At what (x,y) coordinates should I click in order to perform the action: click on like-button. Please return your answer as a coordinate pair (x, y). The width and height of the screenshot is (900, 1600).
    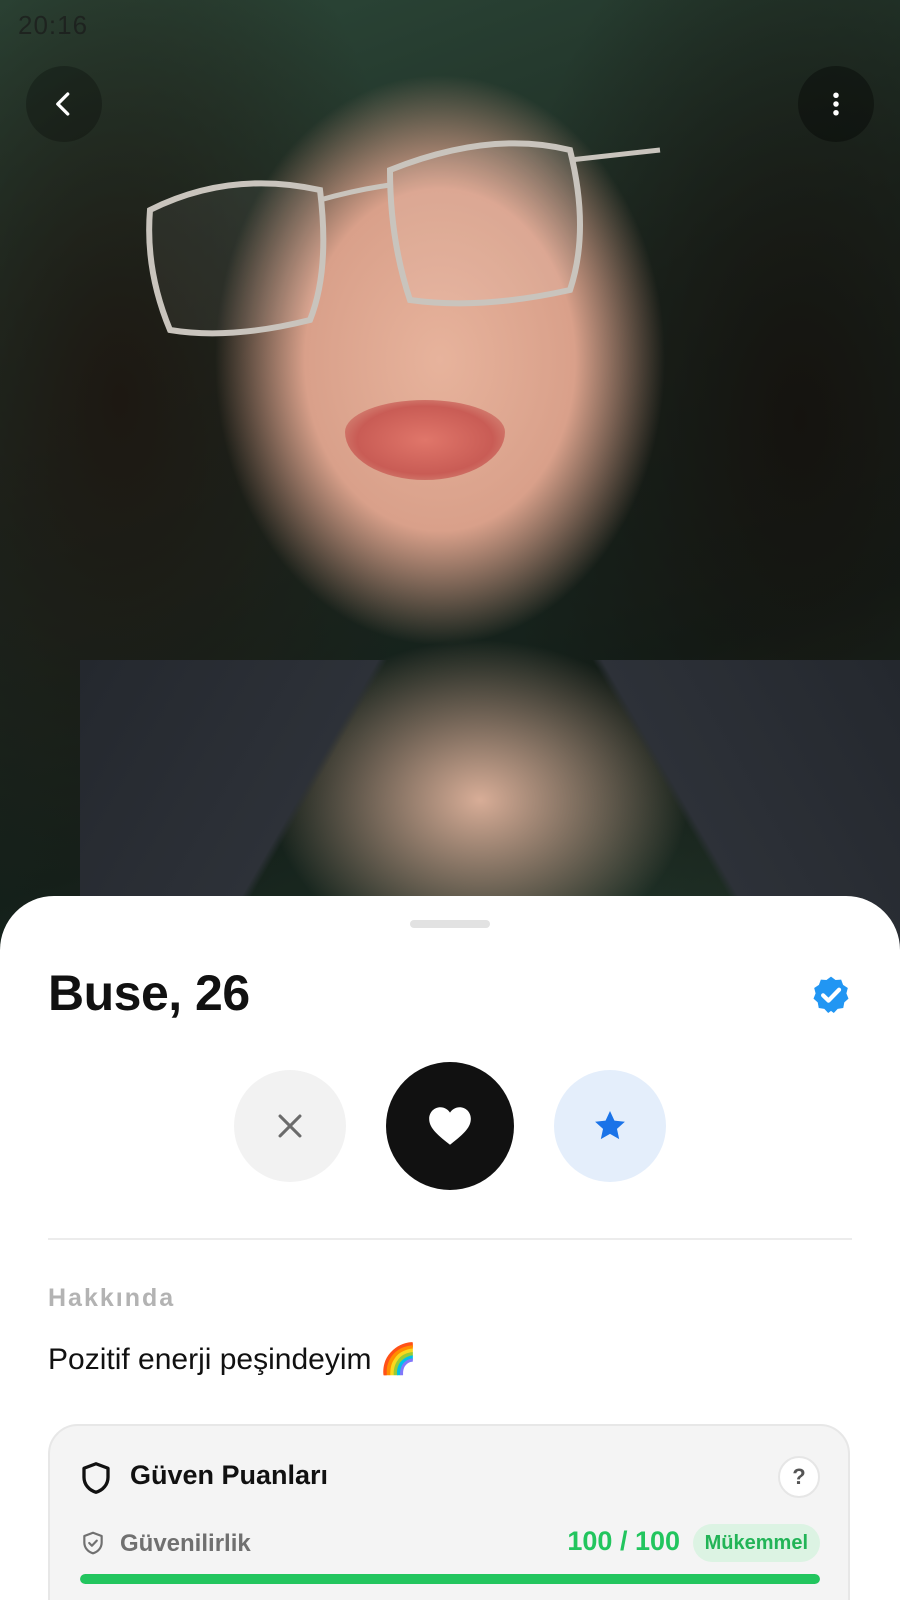
    Looking at the image, I should click on (450, 1126).